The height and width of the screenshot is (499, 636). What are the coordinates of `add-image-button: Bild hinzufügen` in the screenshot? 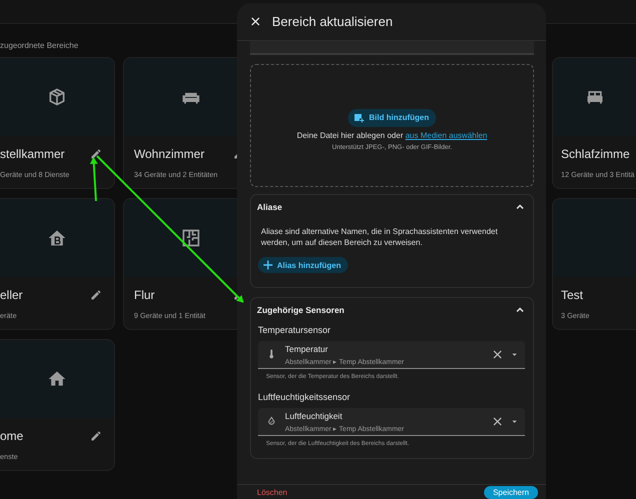 It's located at (392, 117).